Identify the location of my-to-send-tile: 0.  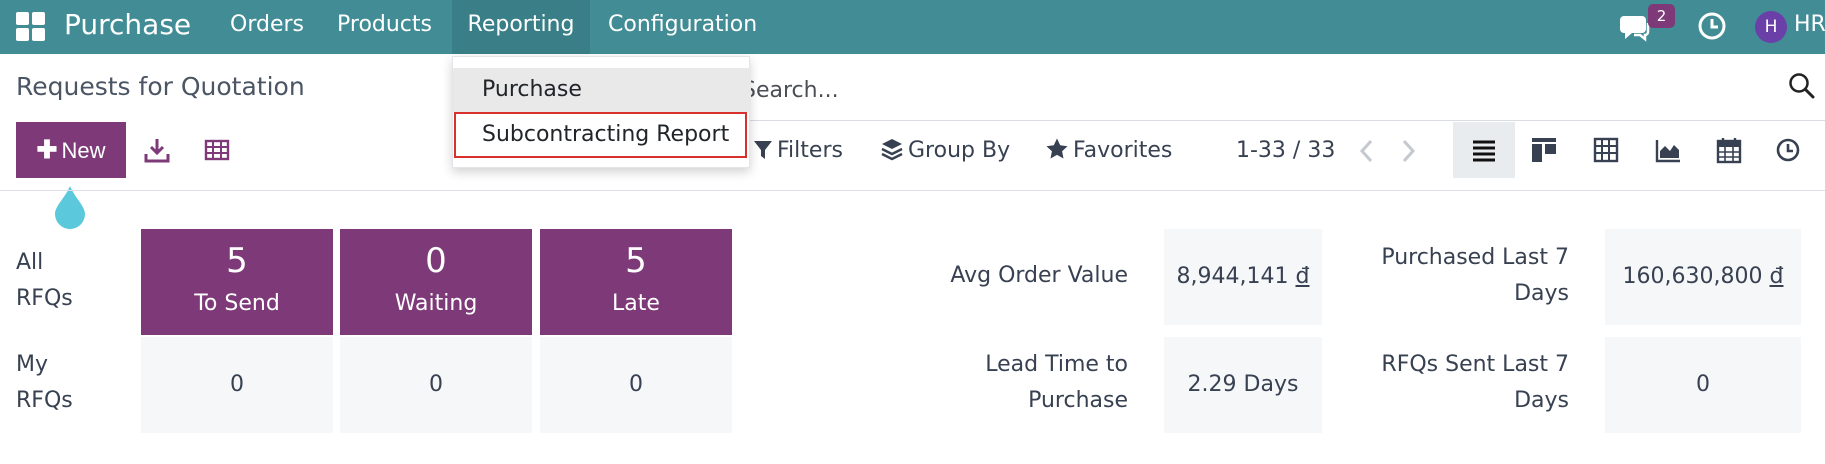
(237, 385).